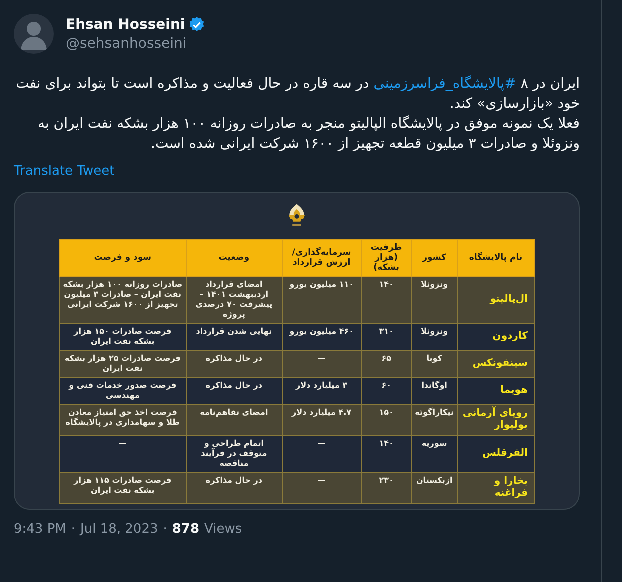 The image size is (622, 582). I want to click on author-name: Ehsan Hosseini, so click(126, 25).